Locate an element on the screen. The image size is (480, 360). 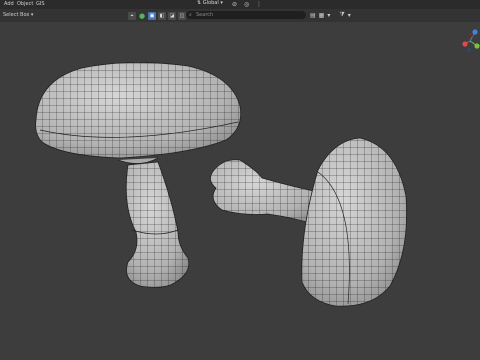
select-lasso-icon: ◧ is located at coordinates (162, 15).